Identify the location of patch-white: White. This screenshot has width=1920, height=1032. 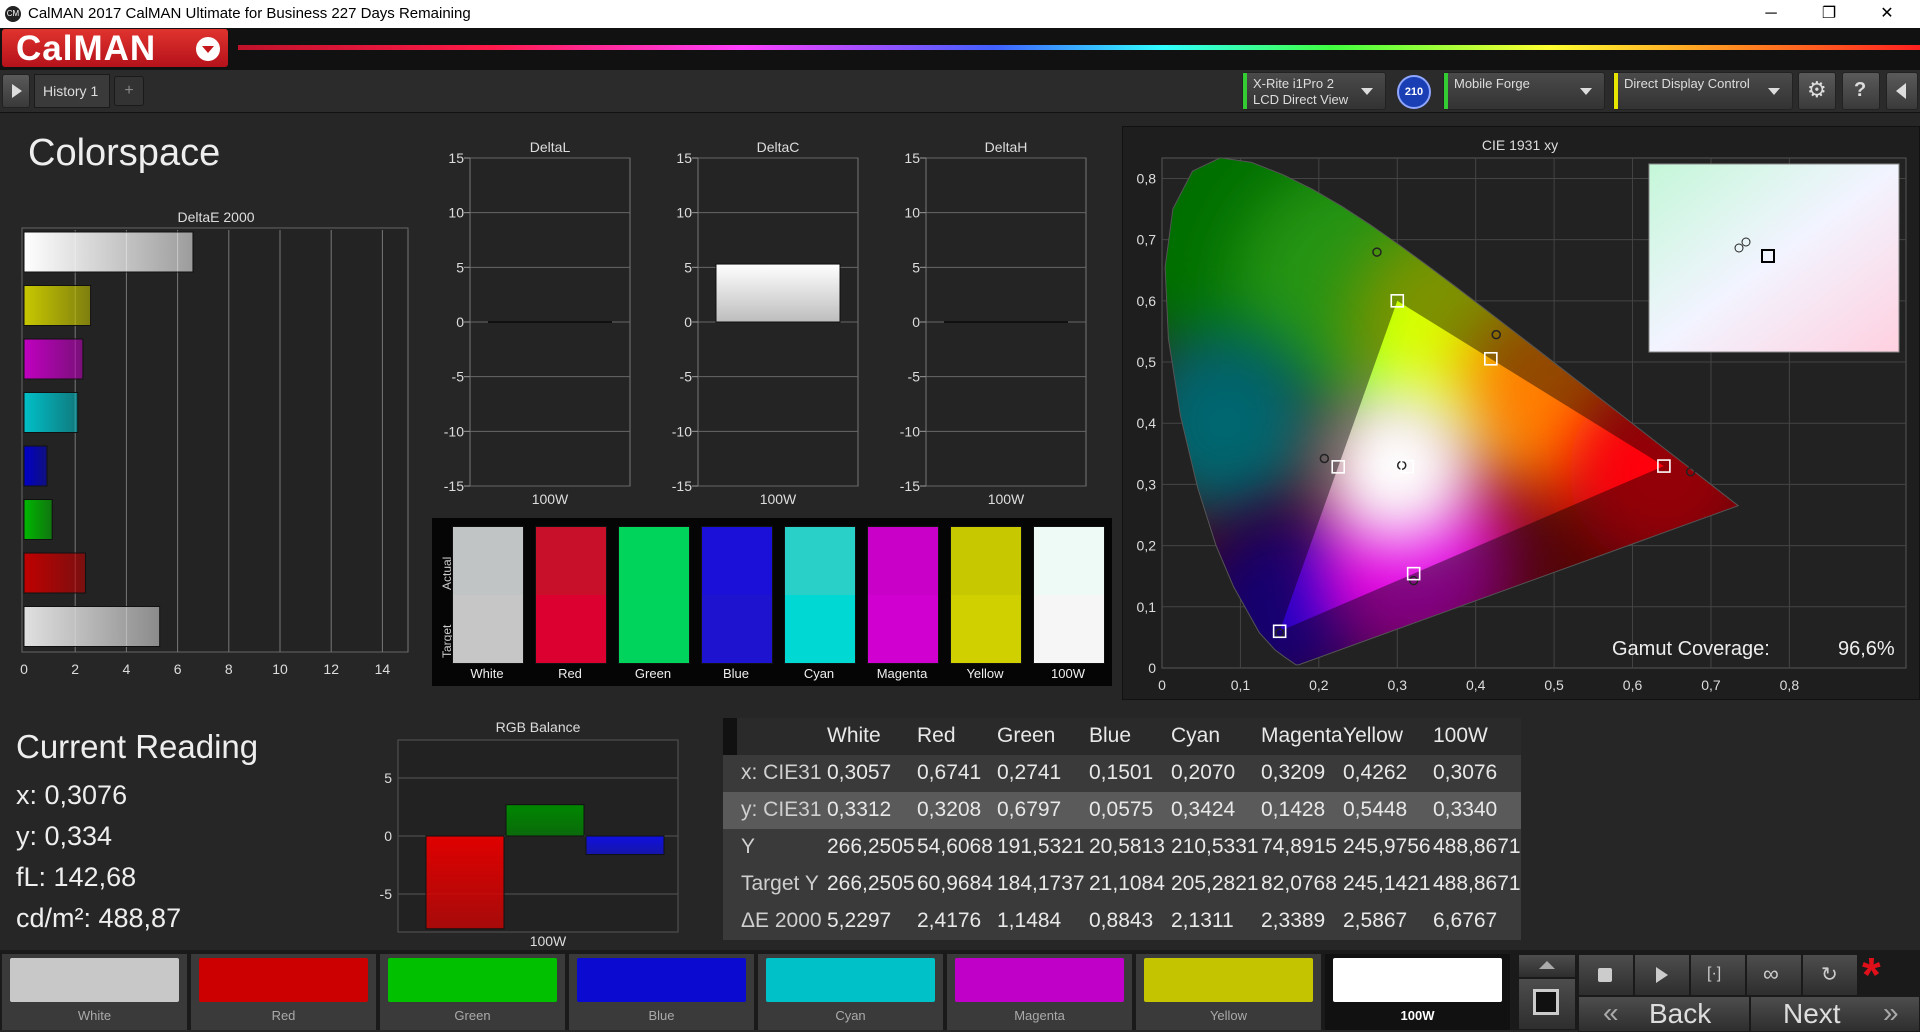
(94, 992).